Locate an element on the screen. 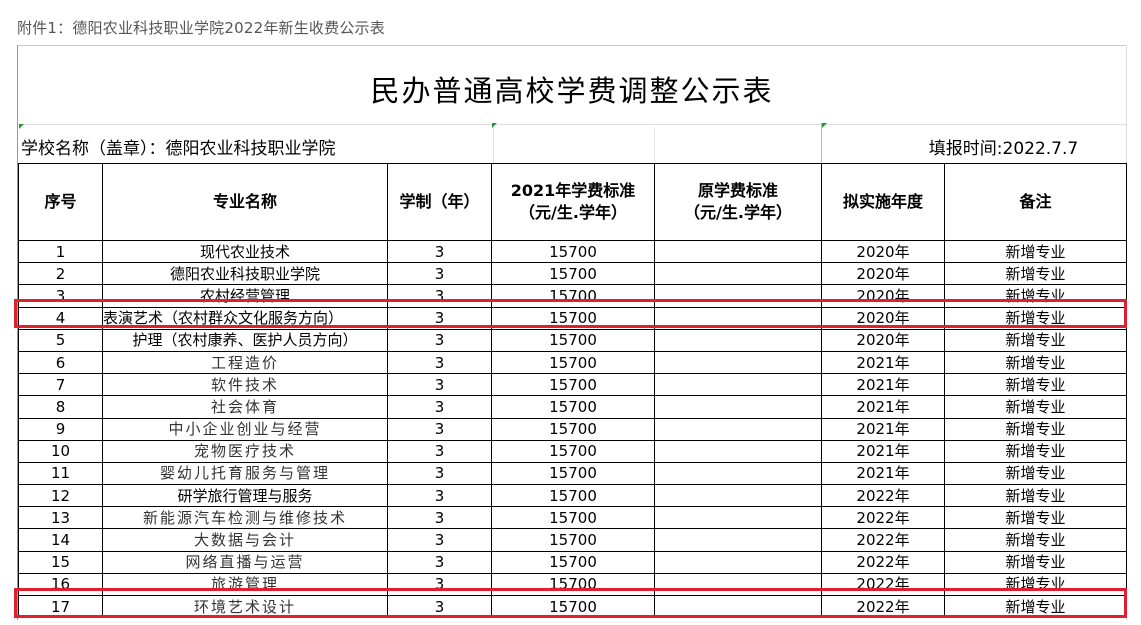 Image resolution: width=1141 pixels, height=625 pixels. cell-major: 现代农业技术 is located at coordinates (245, 251).